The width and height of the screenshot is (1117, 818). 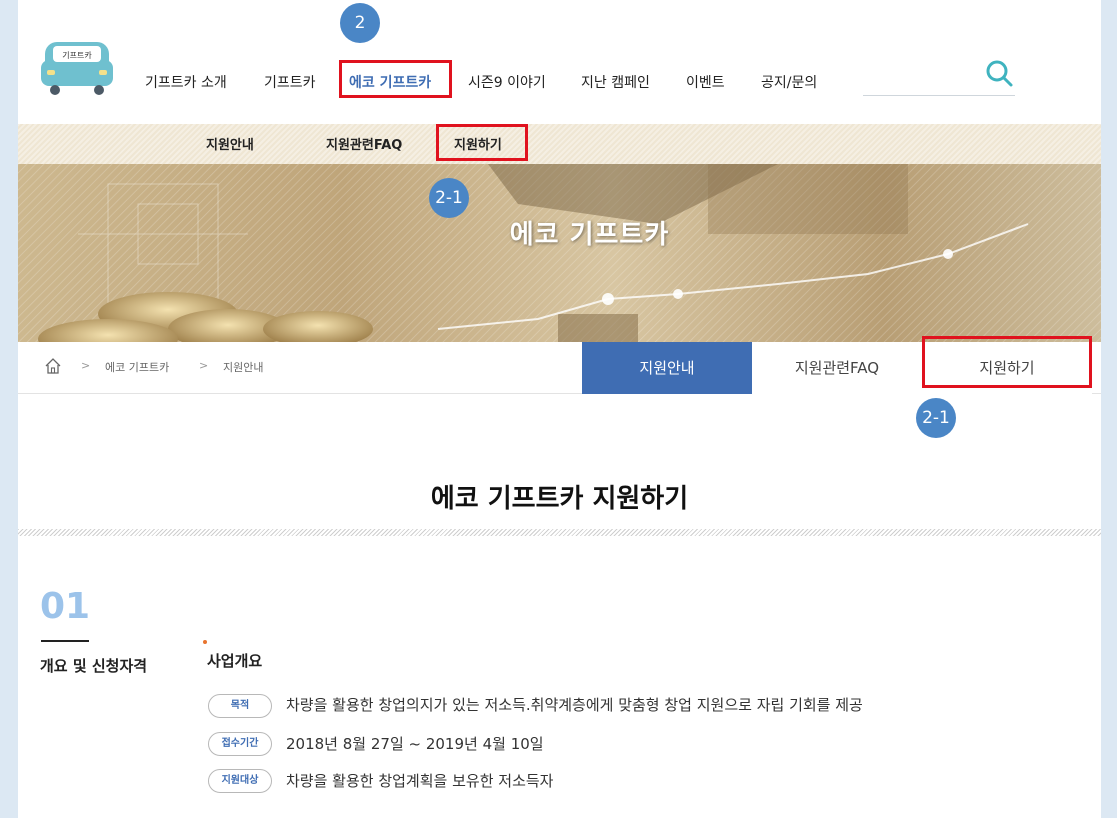 What do you see at coordinates (290, 82) in the screenshot?
I see `nav-item-gift-car: 기프트카` at bounding box center [290, 82].